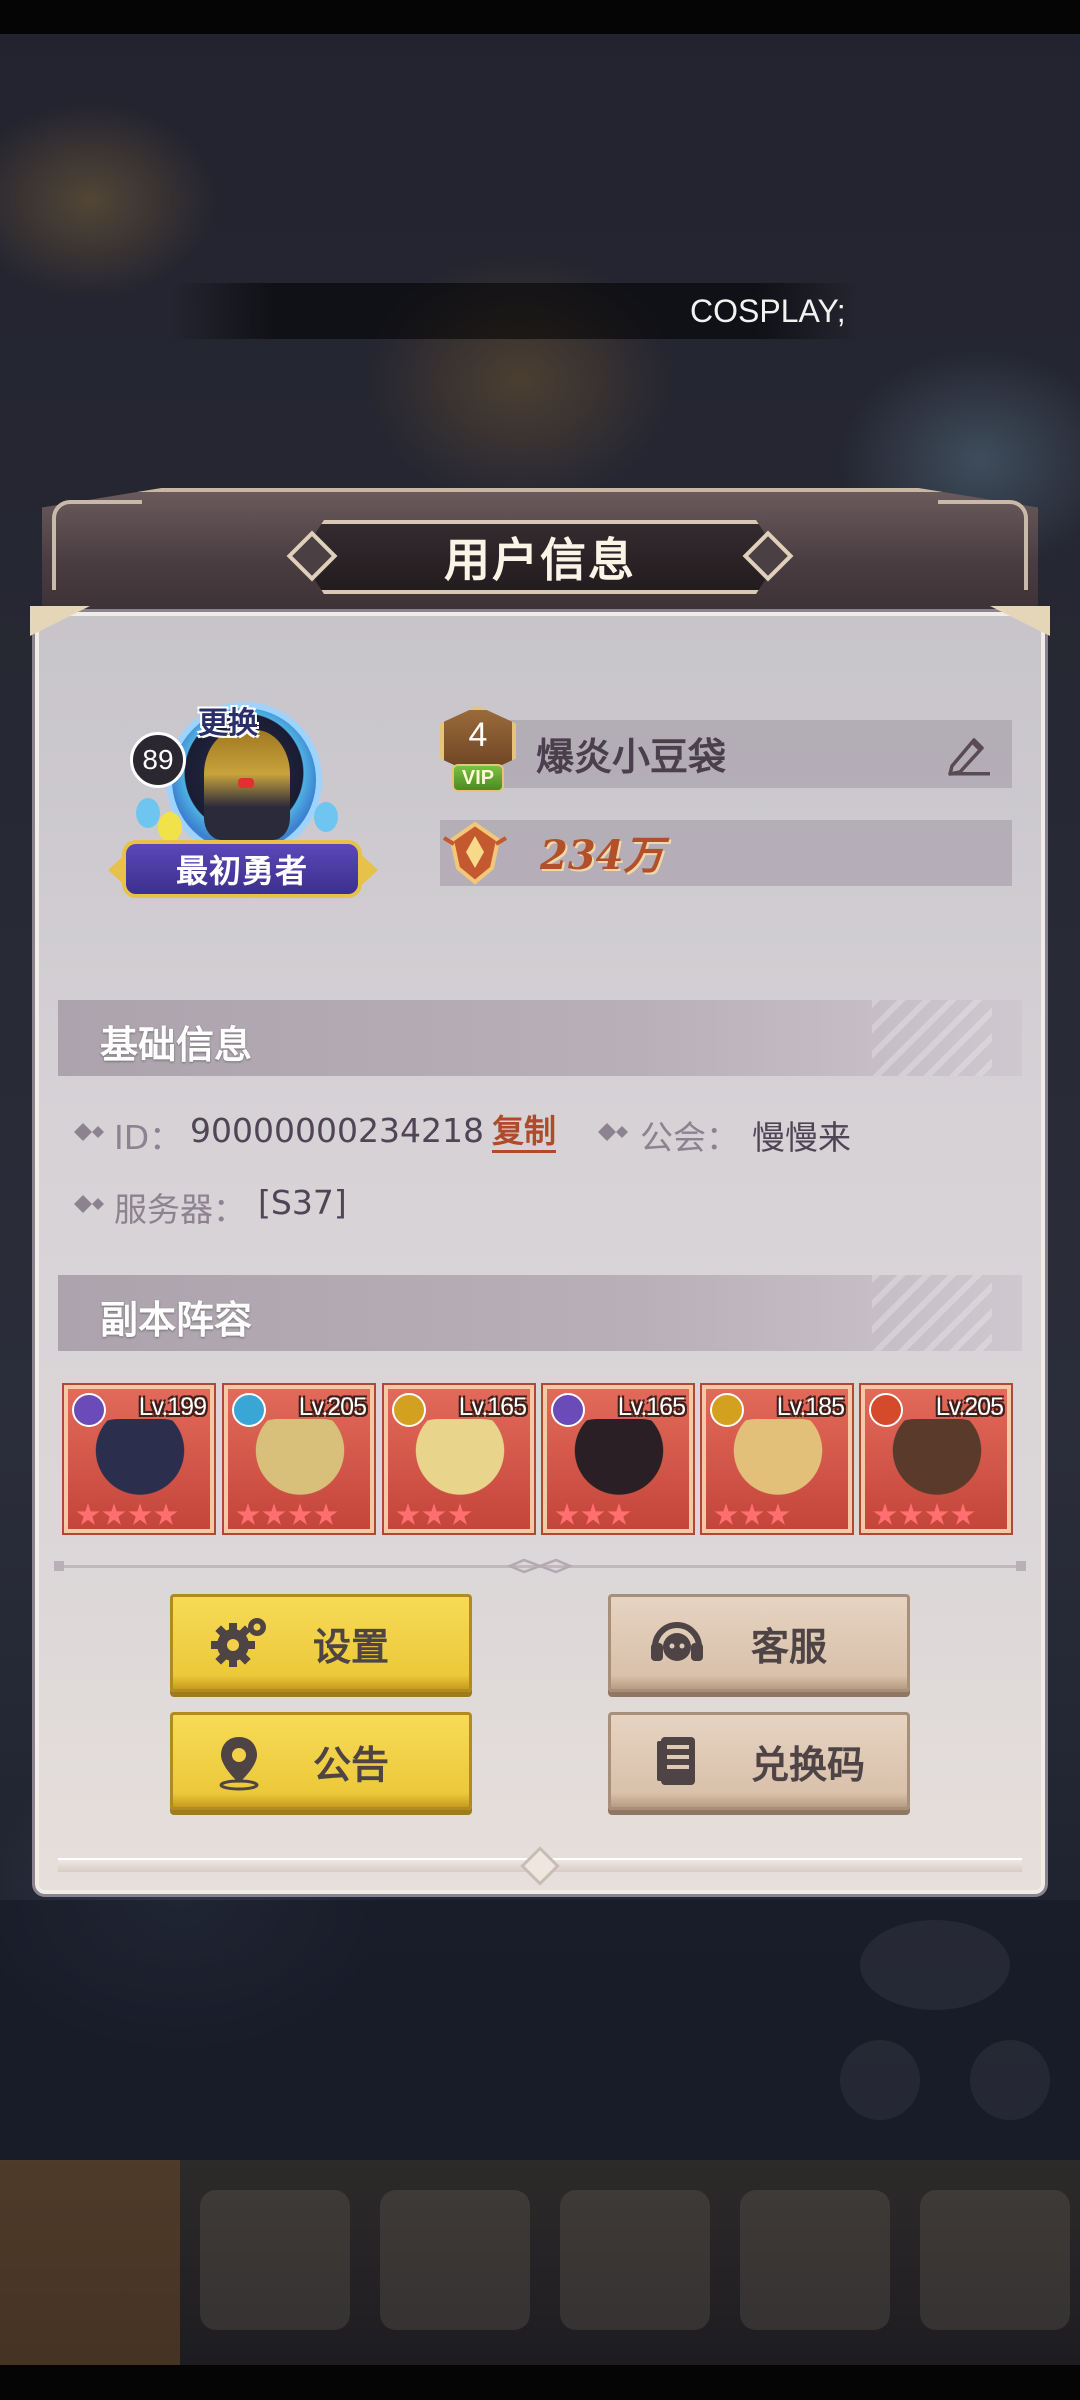 This screenshot has height=2400, width=1080. Describe the element at coordinates (239, 1764) in the screenshot. I see `location-pin-icon` at that location.